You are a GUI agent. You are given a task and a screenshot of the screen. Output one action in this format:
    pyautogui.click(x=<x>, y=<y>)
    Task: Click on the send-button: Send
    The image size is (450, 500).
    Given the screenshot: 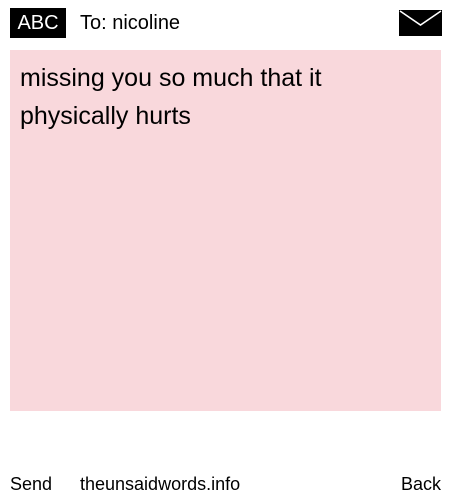 What is the action you would take?
    pyautogui.click(x=31, y=484)
    